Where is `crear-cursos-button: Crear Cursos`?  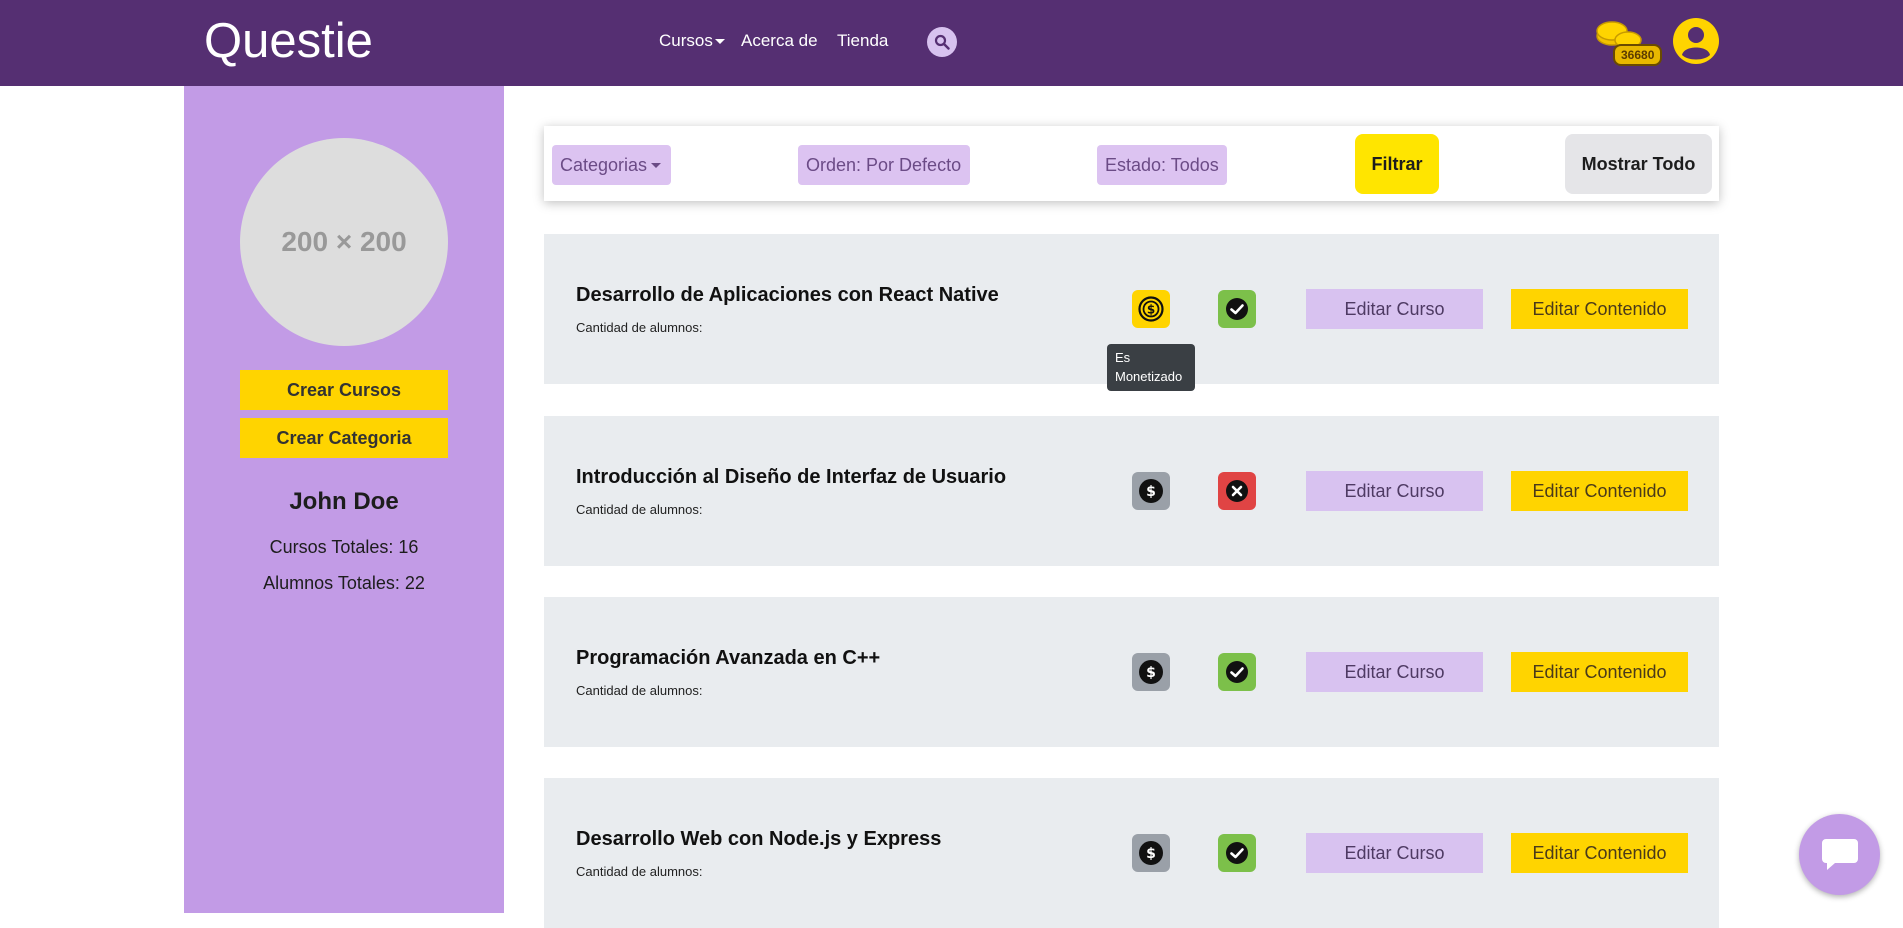 crear-cursos-button: Crear Cursos is located at coordinates (344, 390).